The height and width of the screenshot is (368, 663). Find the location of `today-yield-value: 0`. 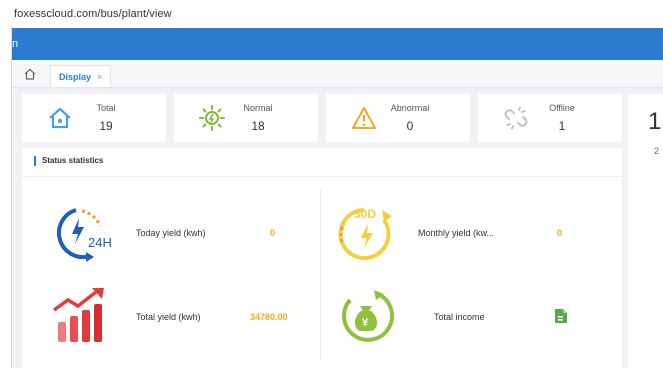

today-yield-value: 0 is located at coordinates (273, 233).